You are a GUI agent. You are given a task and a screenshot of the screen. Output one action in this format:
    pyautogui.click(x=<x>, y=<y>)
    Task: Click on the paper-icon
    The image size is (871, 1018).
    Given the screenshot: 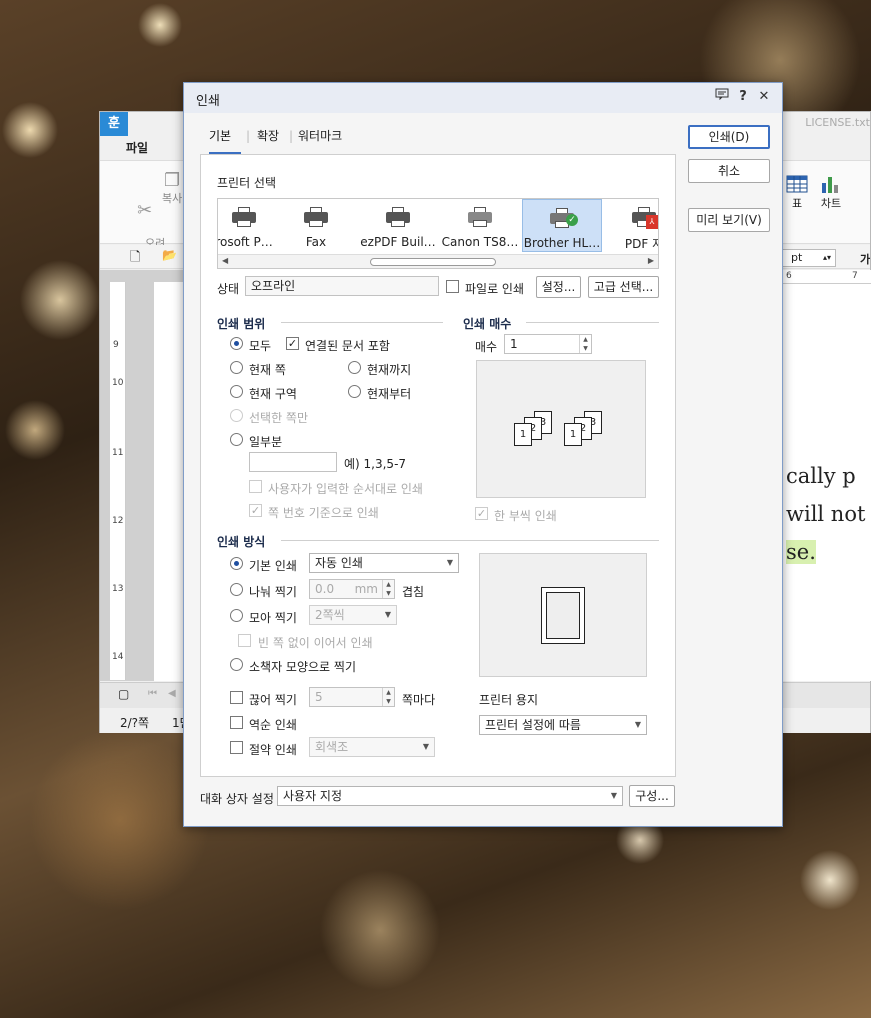 What is the action you would take?
    pyautogui.click(x=563, y=615)
    